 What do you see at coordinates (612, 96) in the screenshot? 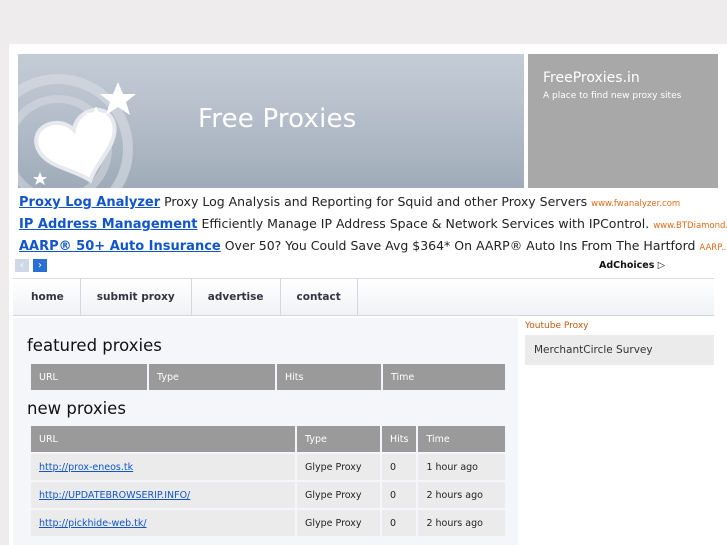
I see `site-tagline: A place to find new proxy sites` at bounding box center [612, 96].